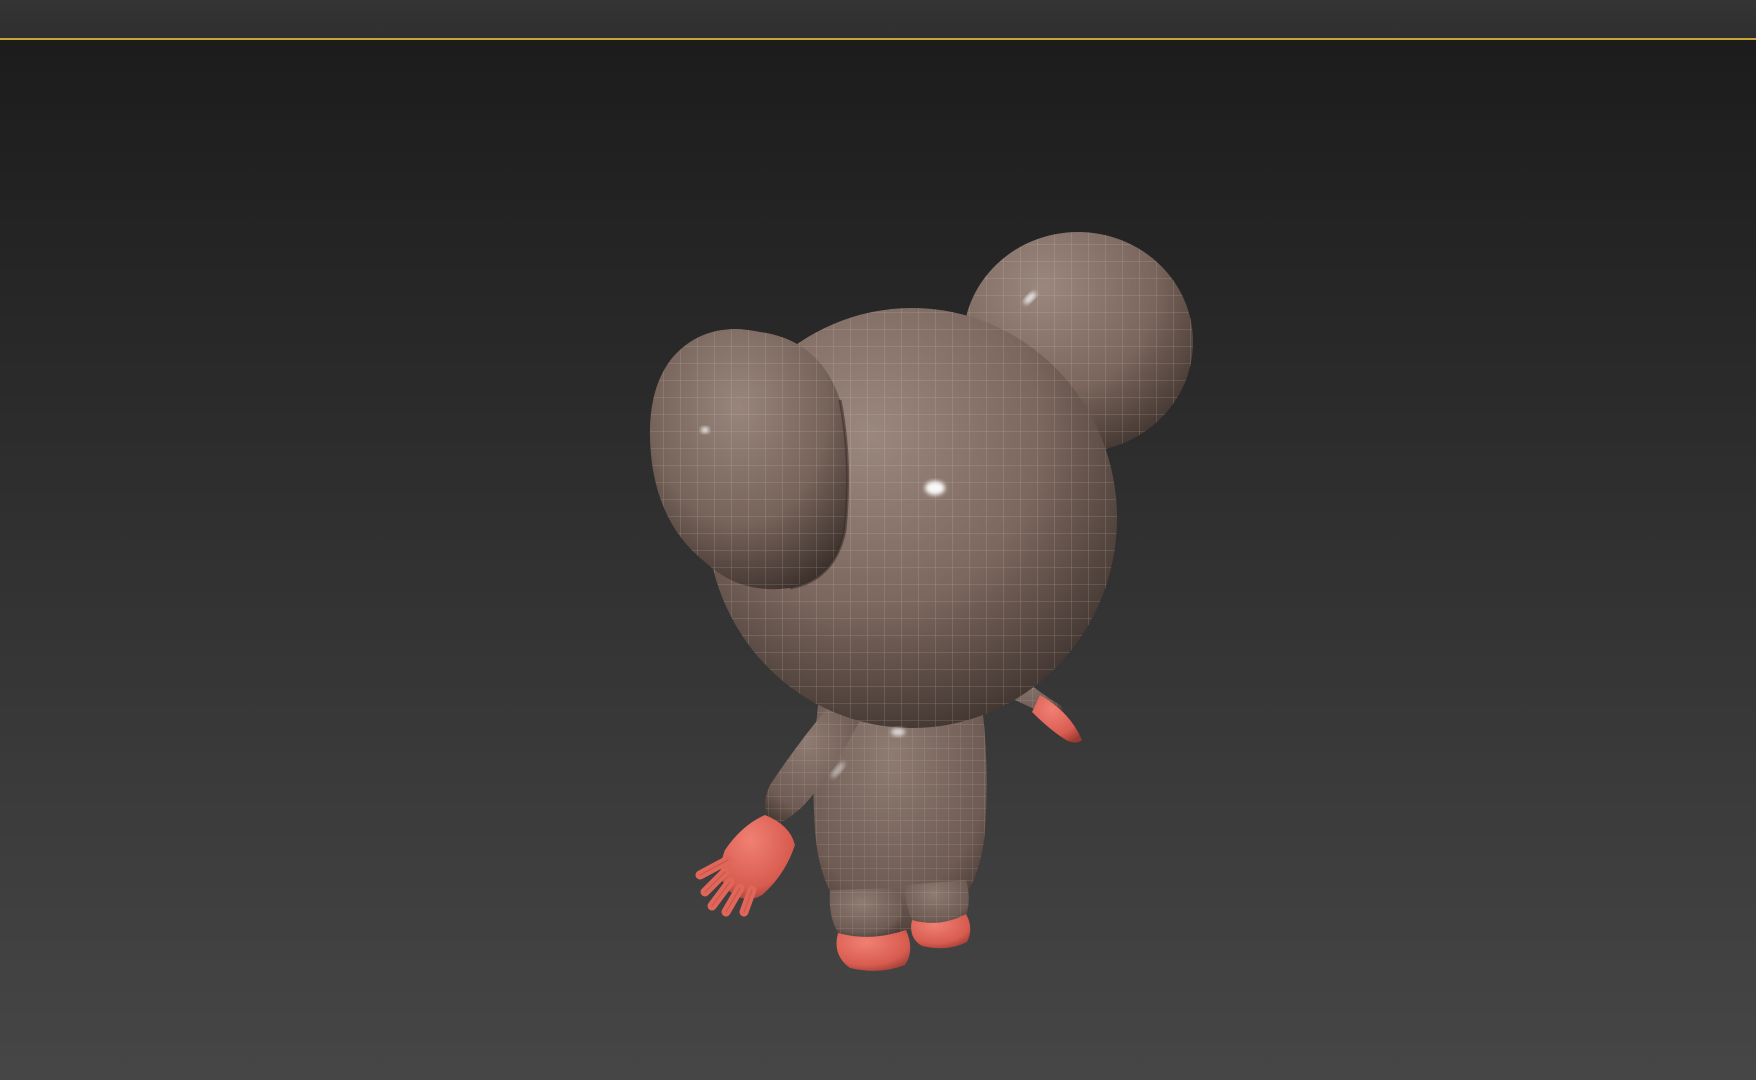  What do you see at coordinates (749, 459) in the screenshot?
I see `left-ear` at bounding box center [749, 459].